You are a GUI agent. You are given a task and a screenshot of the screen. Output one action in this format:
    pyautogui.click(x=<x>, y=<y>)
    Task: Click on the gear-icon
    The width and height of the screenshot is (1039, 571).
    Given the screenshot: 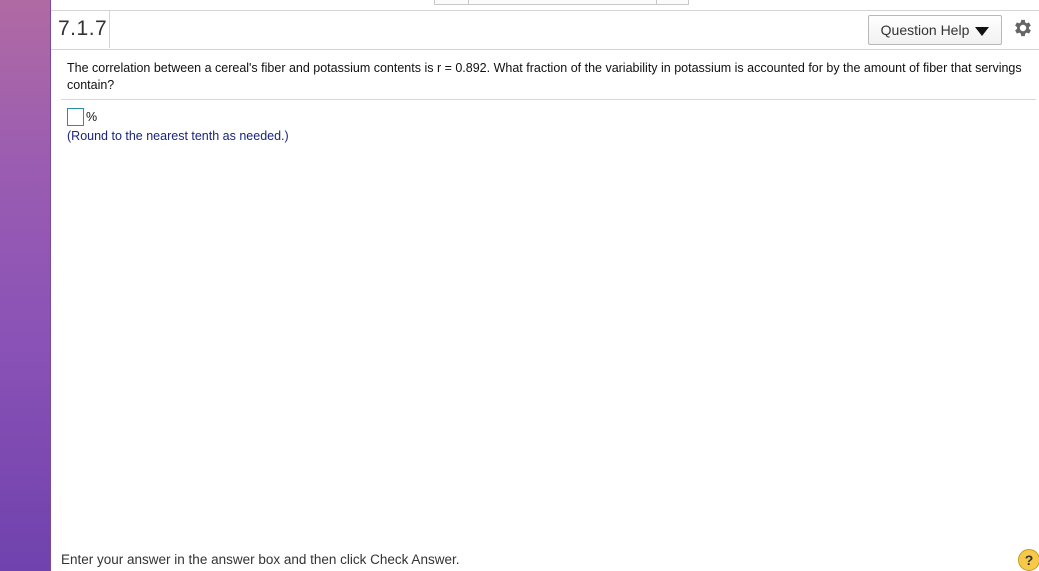 What is the action you would take?
    pyautogui.click(x=1023, y=28)
    